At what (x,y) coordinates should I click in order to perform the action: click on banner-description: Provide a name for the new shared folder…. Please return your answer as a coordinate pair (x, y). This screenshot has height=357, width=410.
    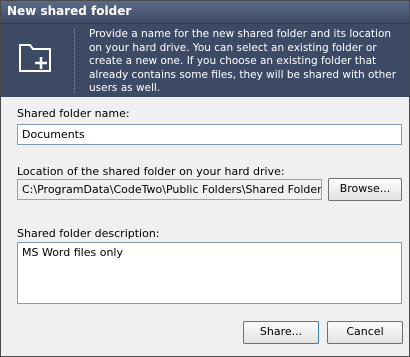
    Looking at the image, I should click on (243, 61).